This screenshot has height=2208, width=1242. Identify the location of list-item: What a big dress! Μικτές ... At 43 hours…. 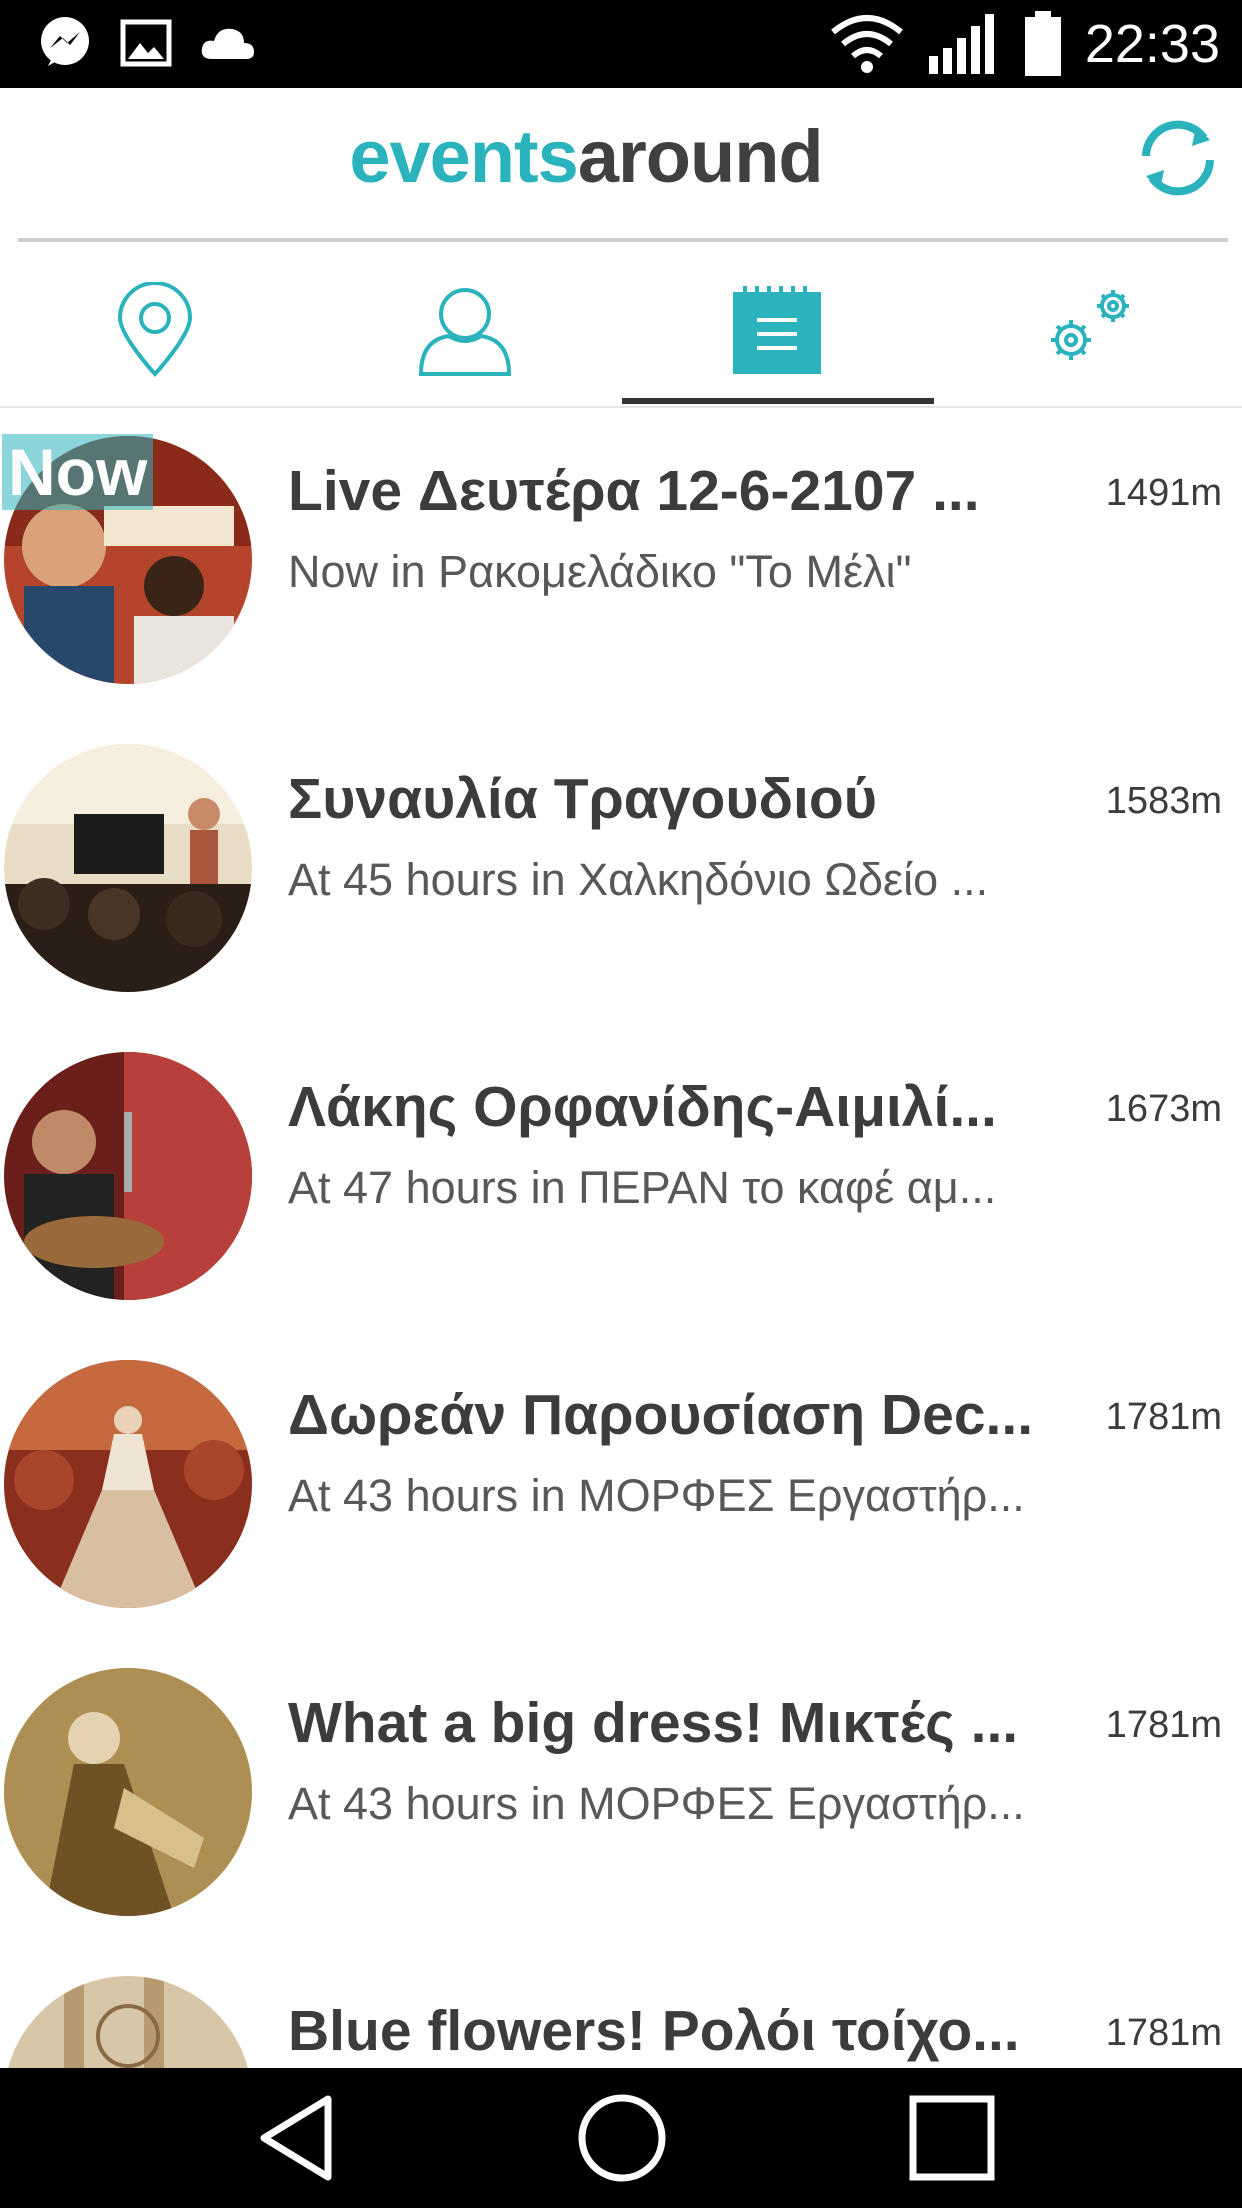
(621, 1794).